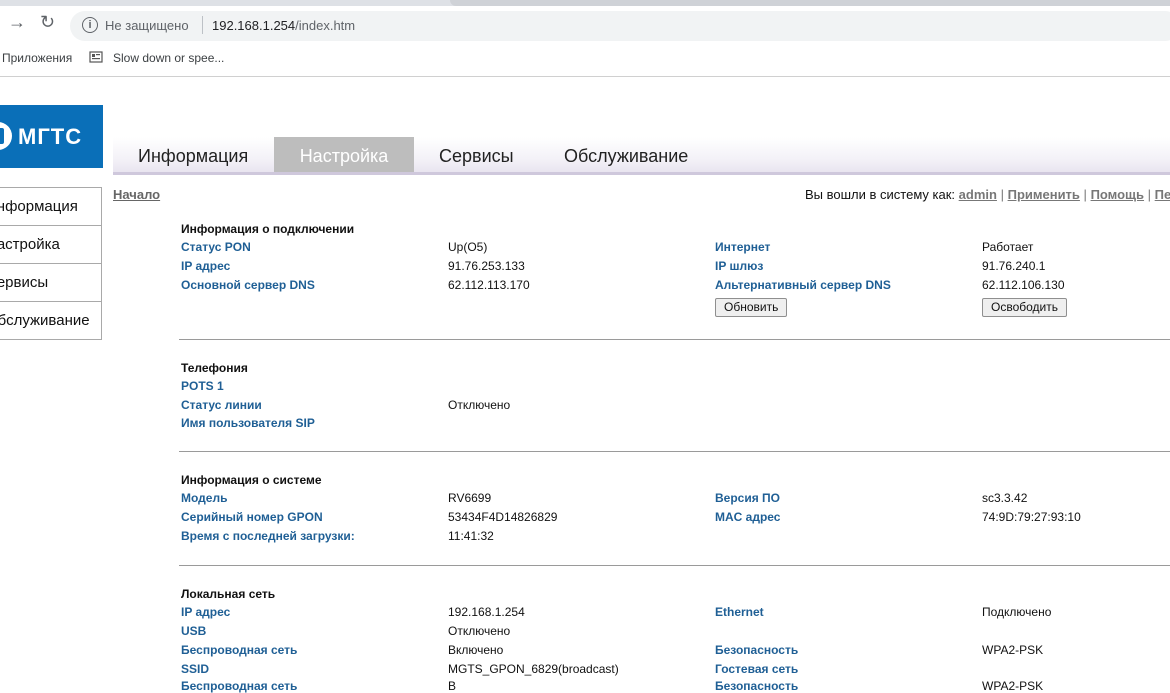  Describe the element at coordinates (268, 536) in the screenshot. I see `uptime-label: Время с последней загрузки:` at that location.